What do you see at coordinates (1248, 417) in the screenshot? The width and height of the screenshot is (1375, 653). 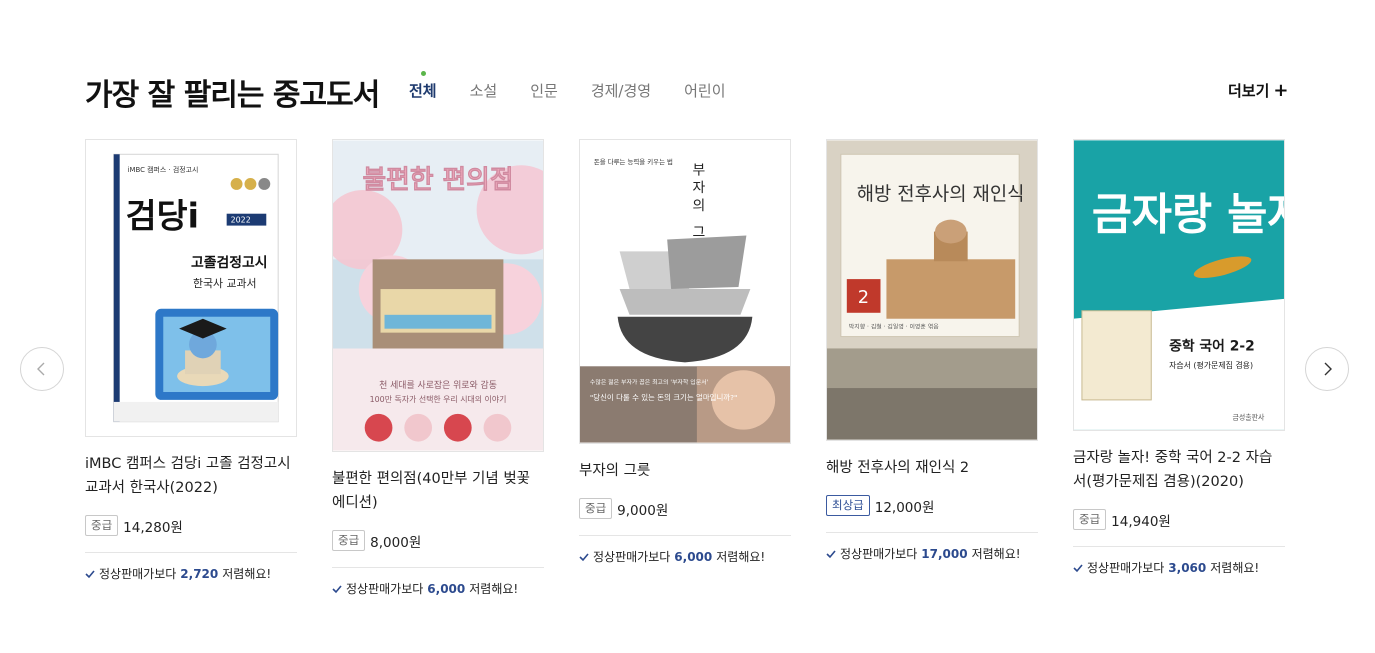 I see `cover-publisher: 금성출판사` at bounding box center [1248, 417].